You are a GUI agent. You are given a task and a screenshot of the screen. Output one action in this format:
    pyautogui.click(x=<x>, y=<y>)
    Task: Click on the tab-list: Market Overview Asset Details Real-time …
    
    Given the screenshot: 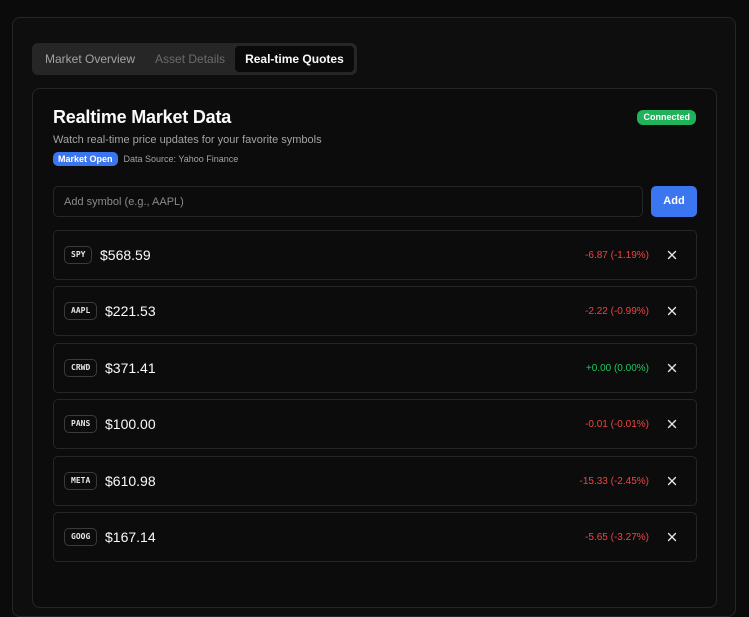 What is the action you would take?
    pyautogui.click(x=194, y=59)
    